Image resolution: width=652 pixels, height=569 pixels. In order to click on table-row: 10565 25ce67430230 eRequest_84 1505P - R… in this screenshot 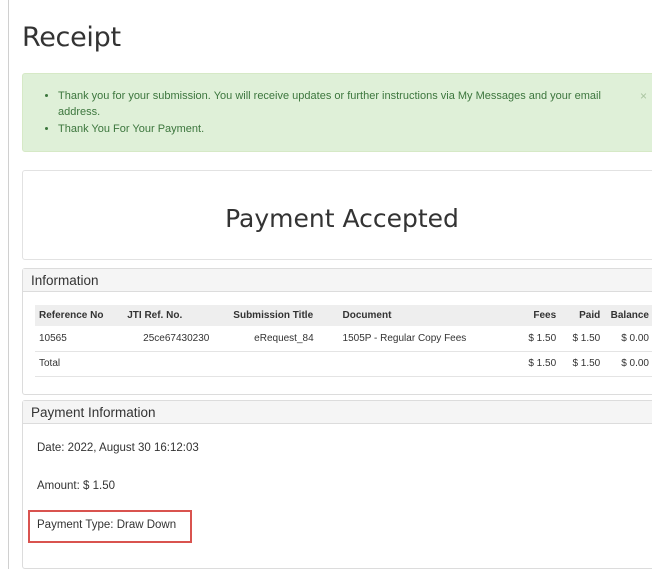, I will do `click(343, 339)`.